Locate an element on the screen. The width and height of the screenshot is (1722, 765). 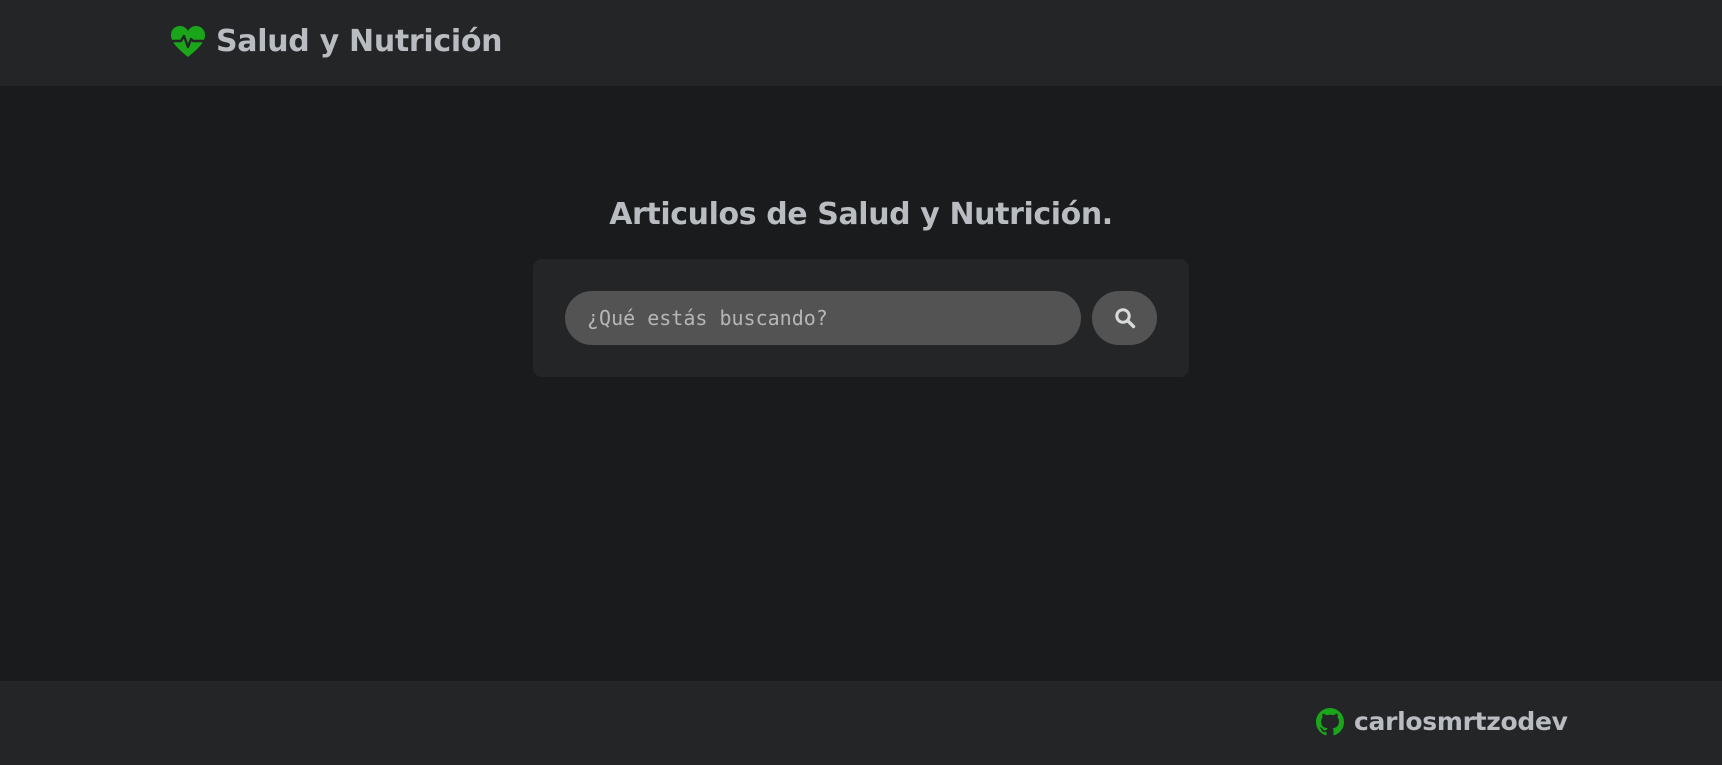
github-username: carlosmrtzodev is located at coordinates (1461, 721).